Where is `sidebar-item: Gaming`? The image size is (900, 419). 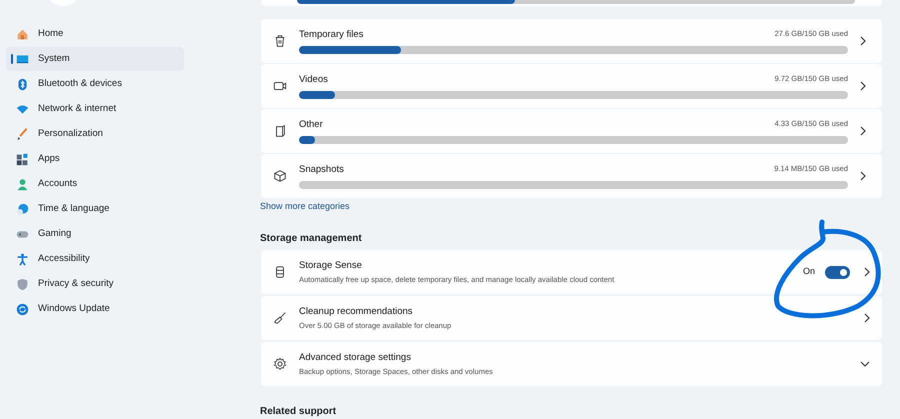 sidebar-item: Gaming is located at coordinates (95, 234).